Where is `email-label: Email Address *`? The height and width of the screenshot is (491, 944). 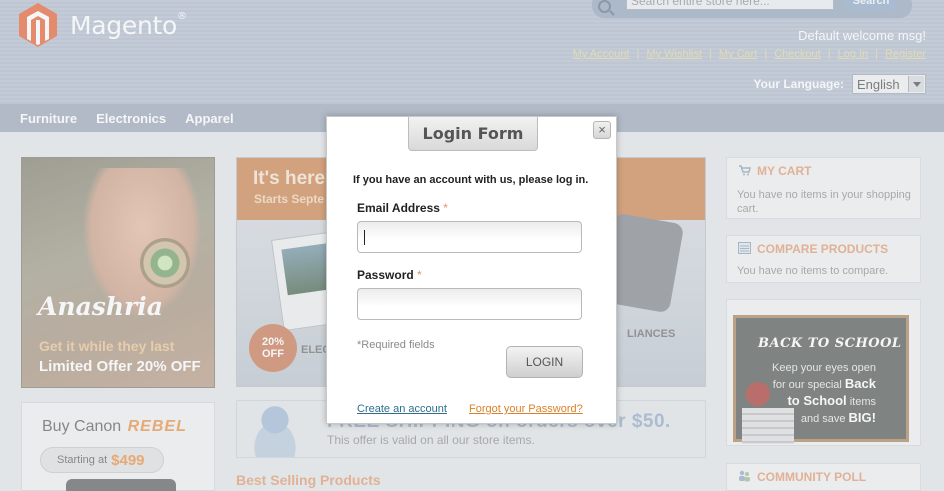
email-label: Email Address * is located at coordinates (402, 208).